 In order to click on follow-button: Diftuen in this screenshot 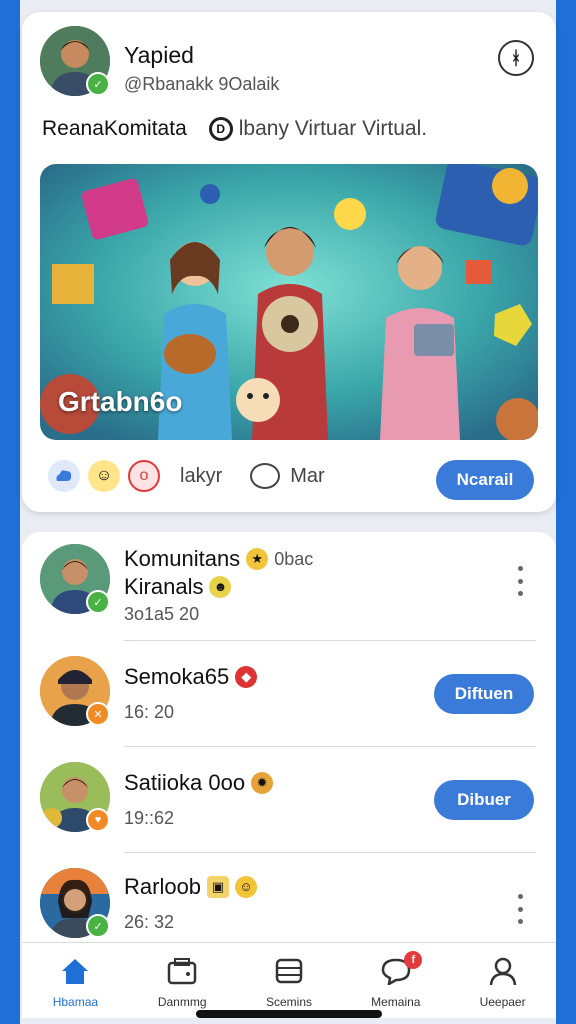, I will do `click(484, 694)`.